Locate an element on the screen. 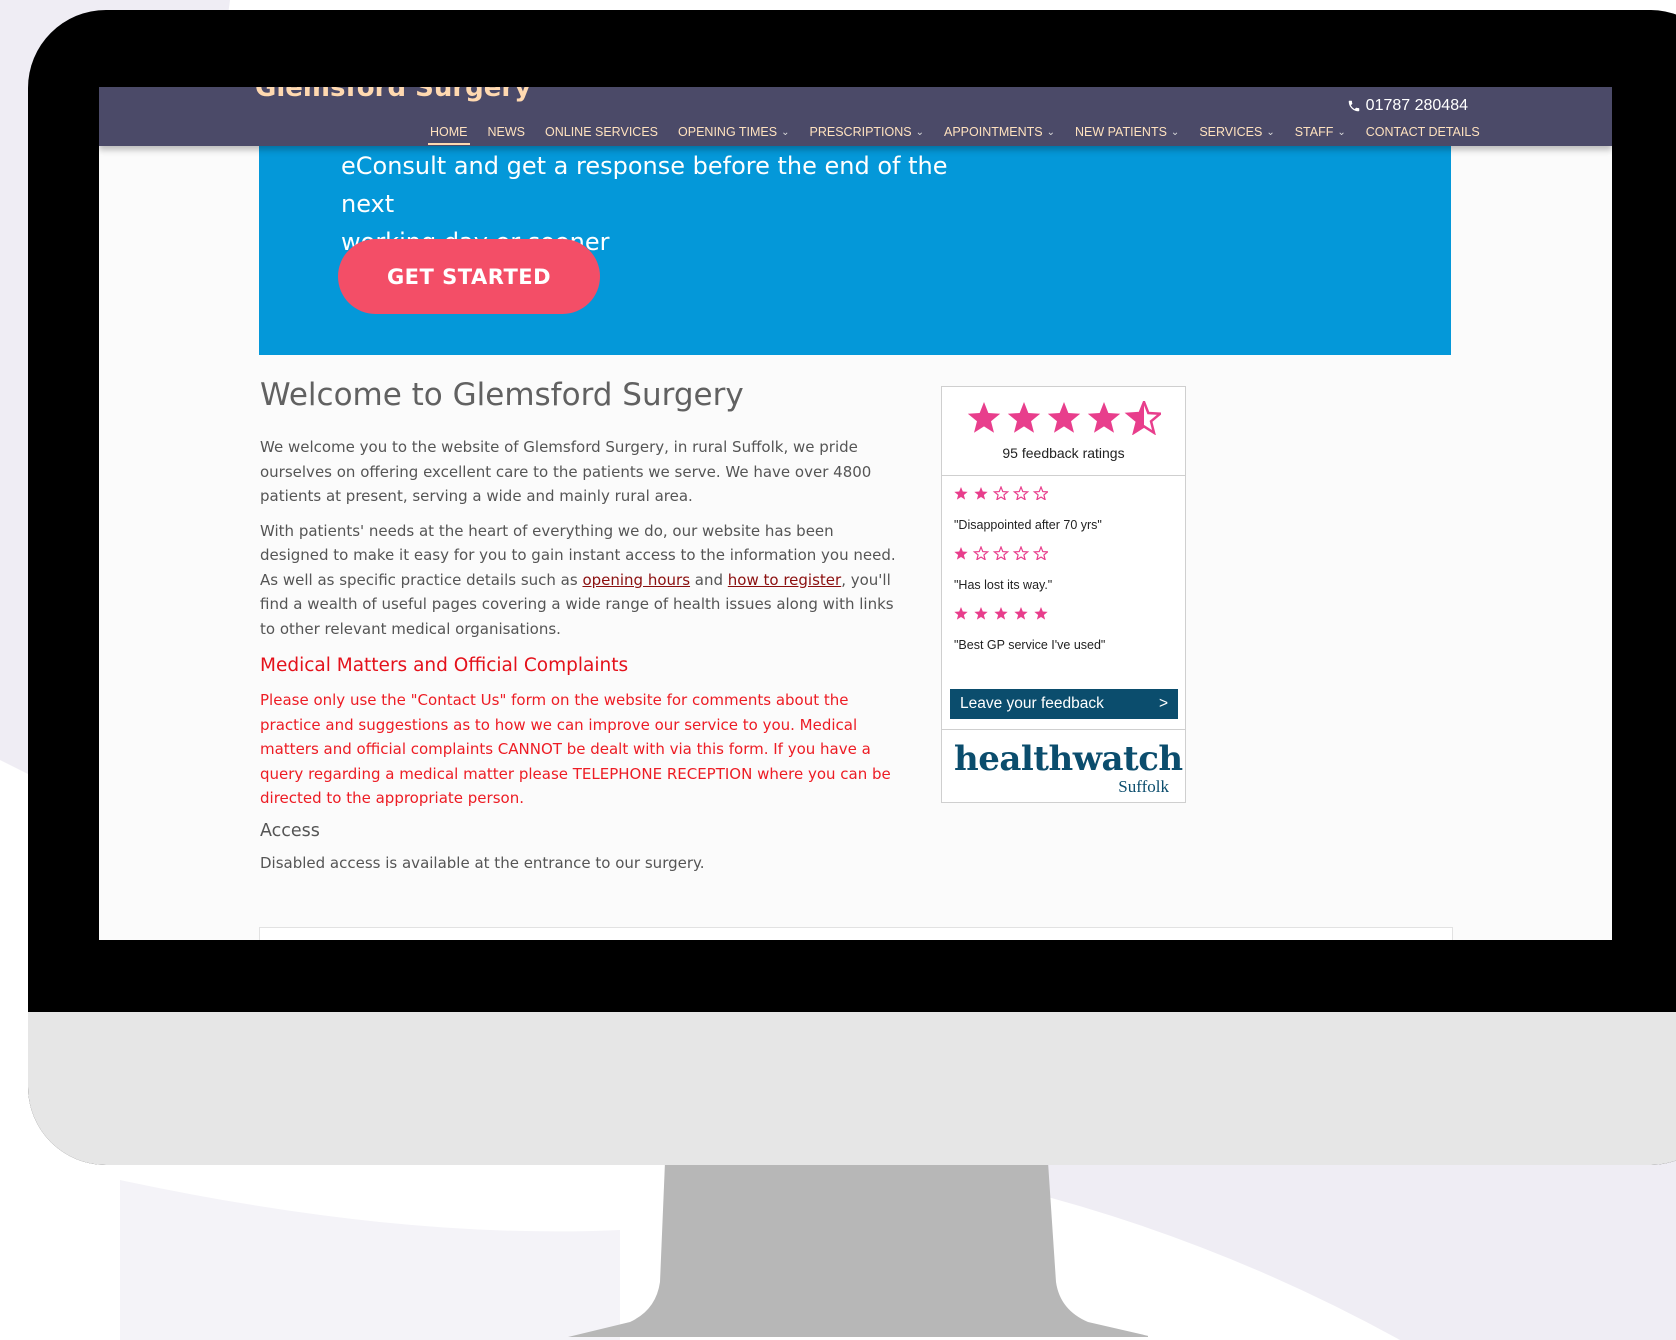 The image size is (1676, 1340). nav-prescriptions-label: PRESCRIPTIONS is located at coordinates (860, 132).